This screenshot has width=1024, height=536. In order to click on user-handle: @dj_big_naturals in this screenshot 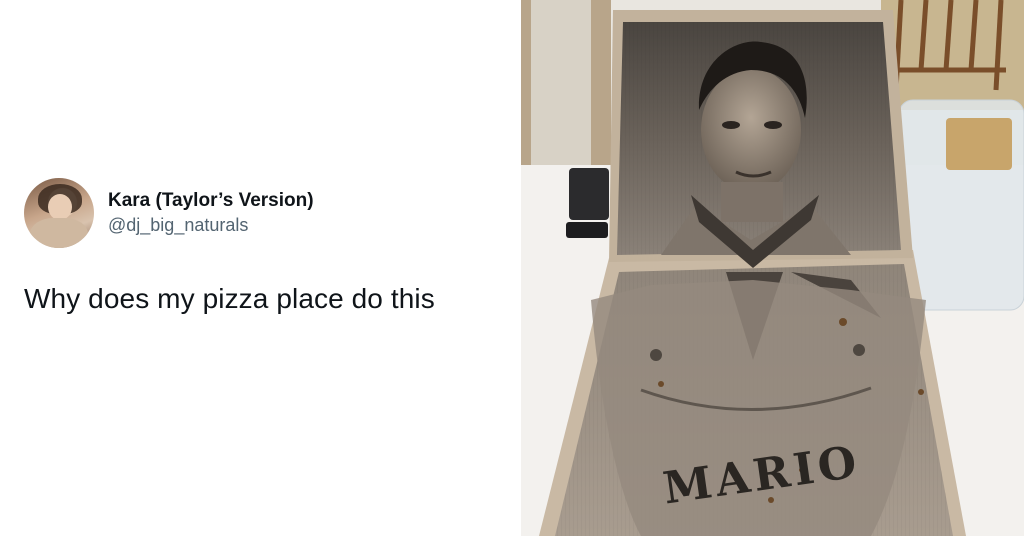, I will do `click(211, 225)`.